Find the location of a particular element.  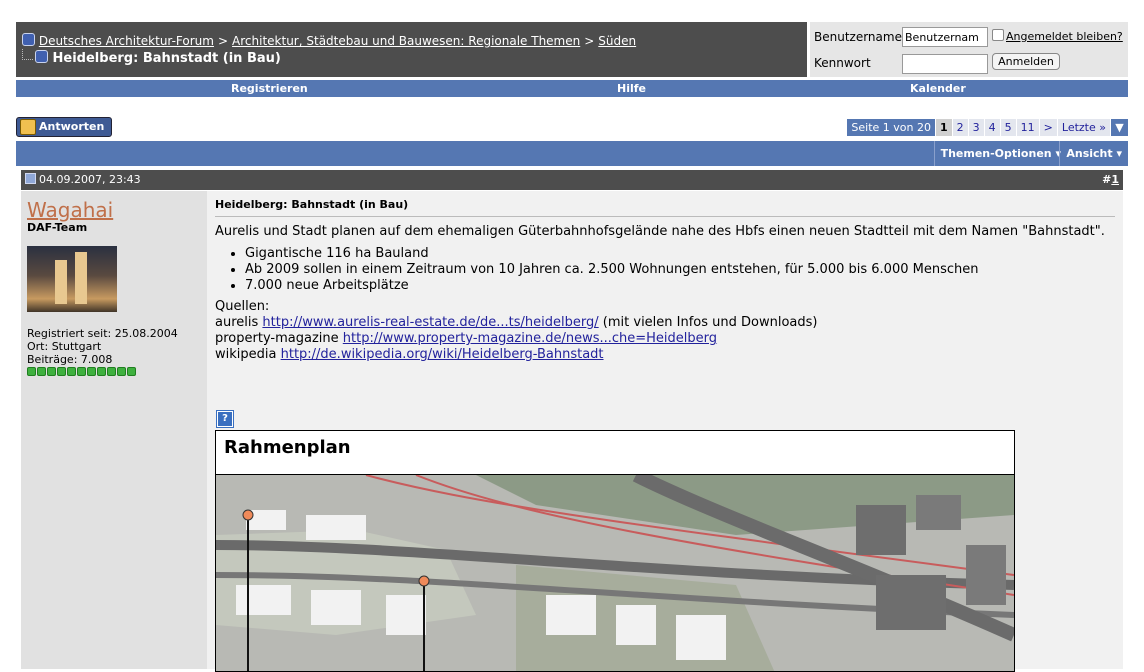

tree-connector-icon is located at coordinates (27, 54).